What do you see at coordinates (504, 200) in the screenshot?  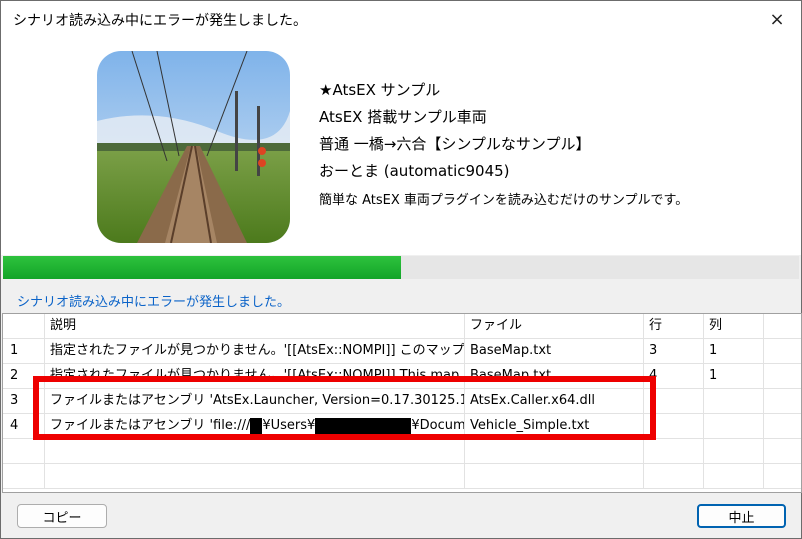 I see `scenario-description: 簡単な AtsEX 車両プラグインを読み込むだけのサンプルです。` at bounding box center [504, 200].